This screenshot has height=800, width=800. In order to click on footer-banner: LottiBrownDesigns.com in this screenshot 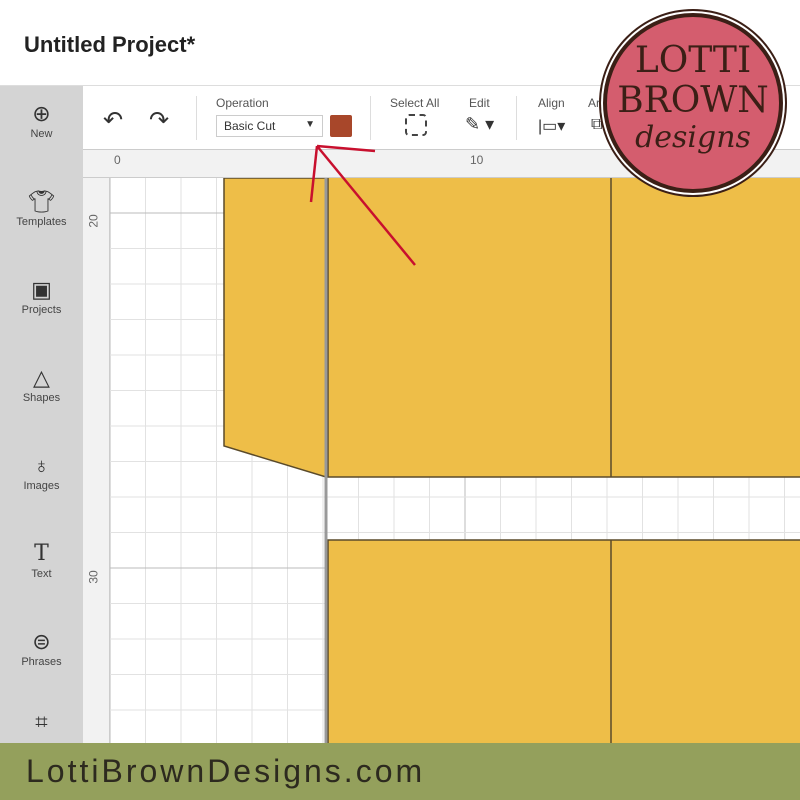, I will do `click(400, 771)`.